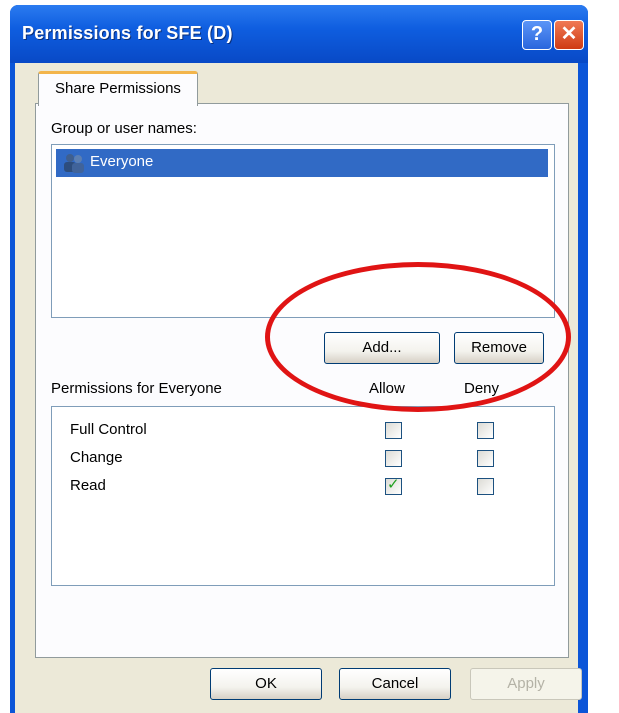 Image resolution: width=619 pixels, height=713 pixels. I want to click on group-or-user-names-label: Group or user names:, so click(124, 128).